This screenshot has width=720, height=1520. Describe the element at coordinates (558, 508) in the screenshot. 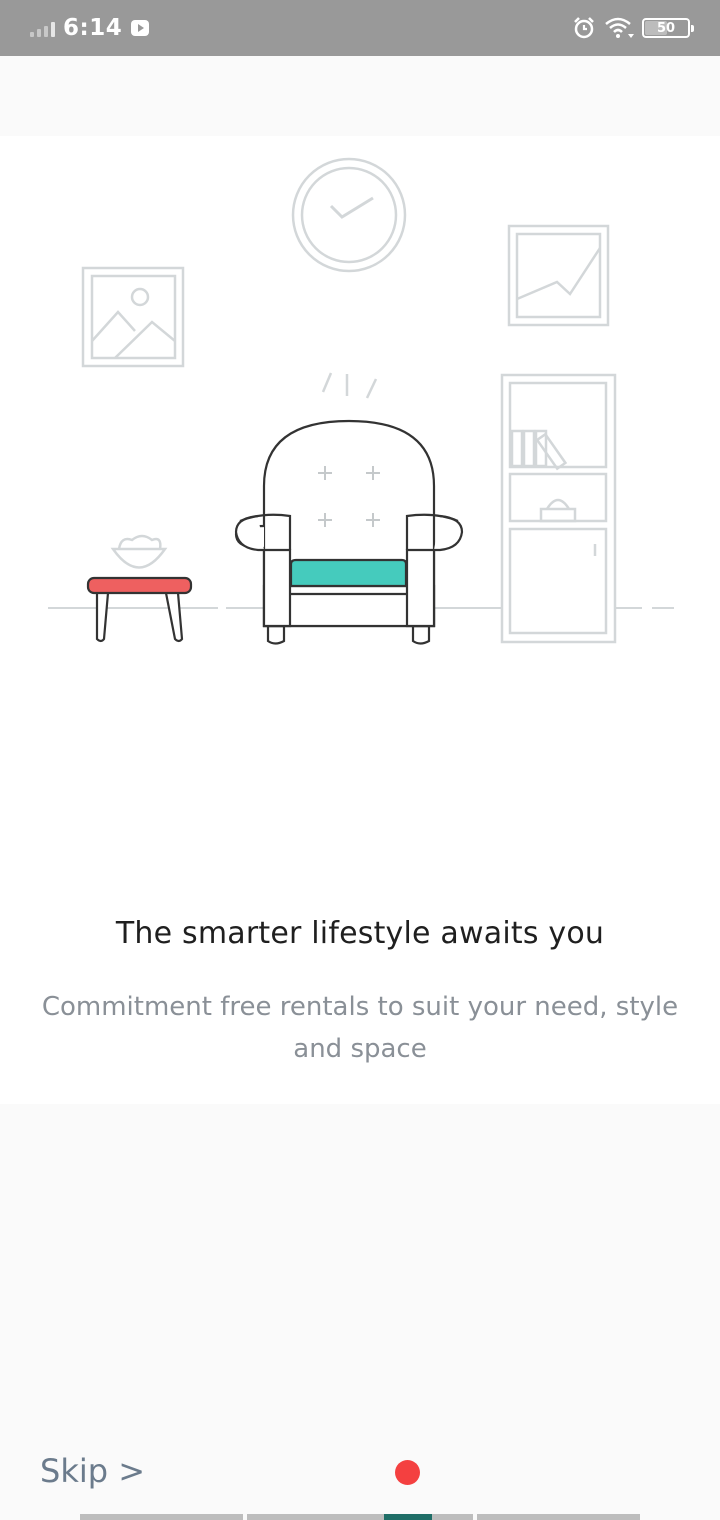

I see `bookshelf-icon` at that location.